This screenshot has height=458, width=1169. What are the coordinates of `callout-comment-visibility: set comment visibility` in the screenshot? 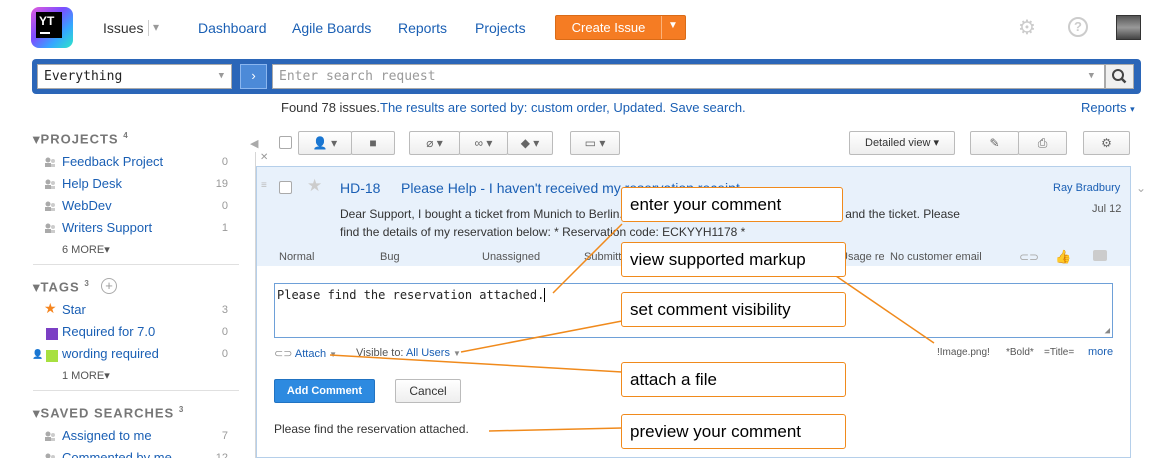 It's located at (733, 309).